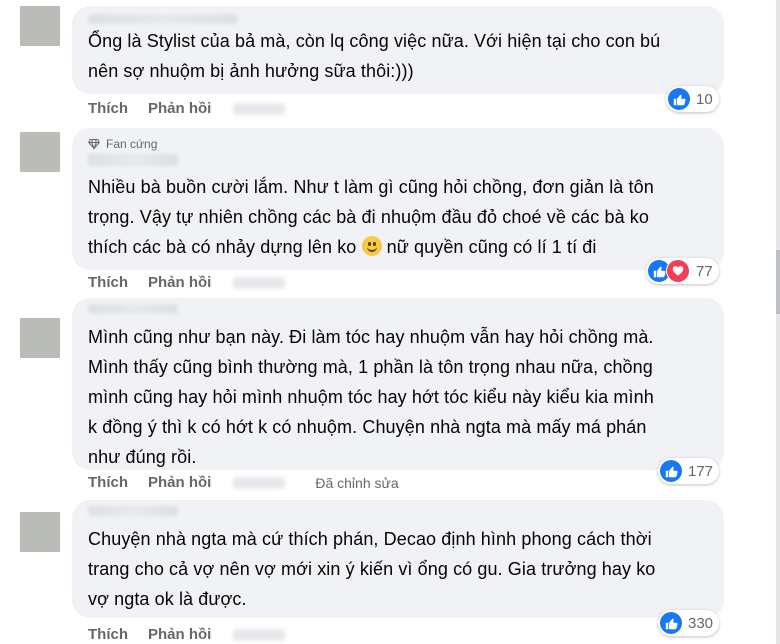 This screenshot has height=644, width=780. Describe the element at coordinates (399, 144) in the screenshot. I see `fan-badge: Fan cứng` at that location.